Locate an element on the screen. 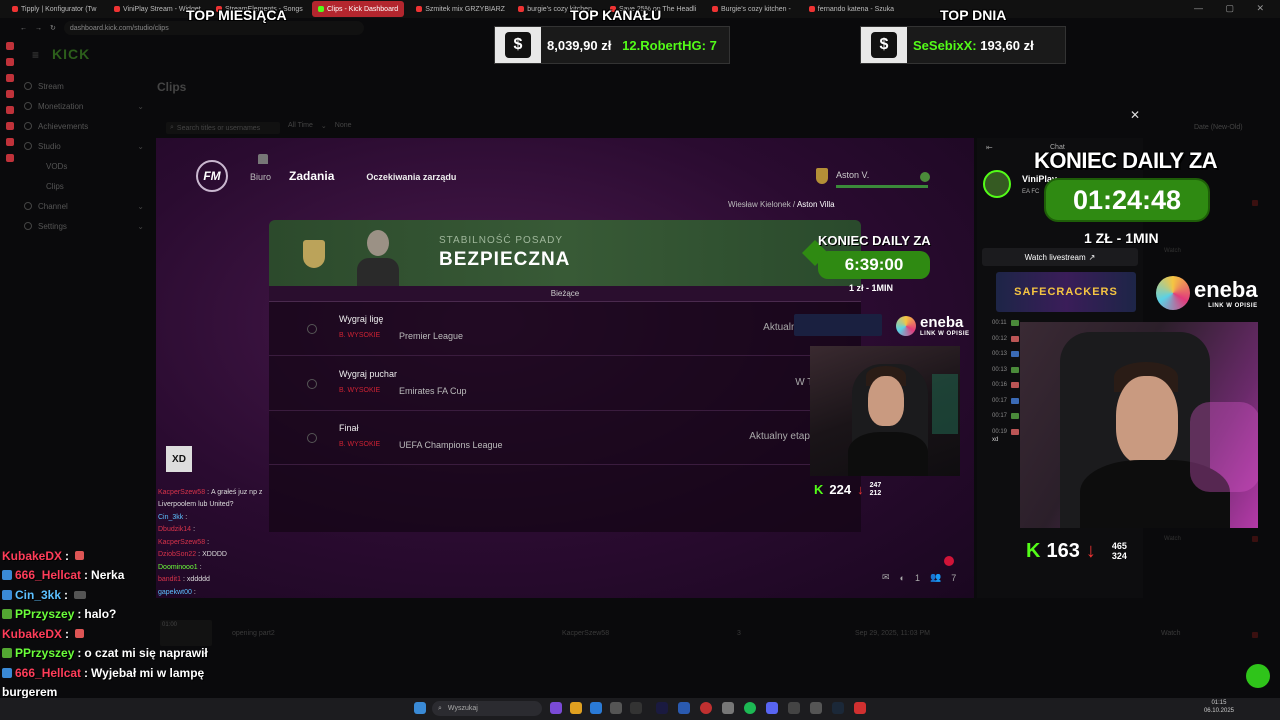 This screenshot has width=1280, height=720. stream-chat-line: 666_Hellcat : Wyjebał mi w lampę is located at coordinates (107, 673).